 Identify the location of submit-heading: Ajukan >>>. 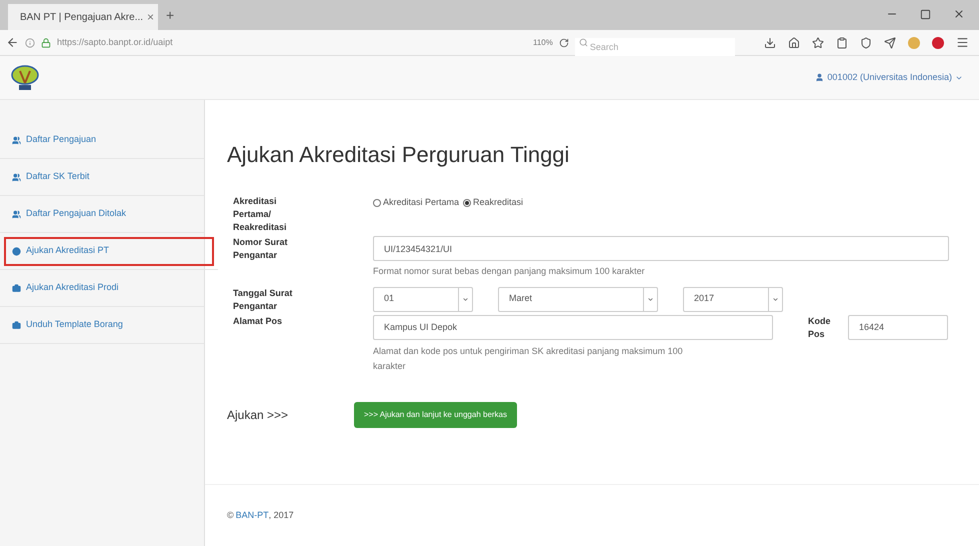
(258, 415).